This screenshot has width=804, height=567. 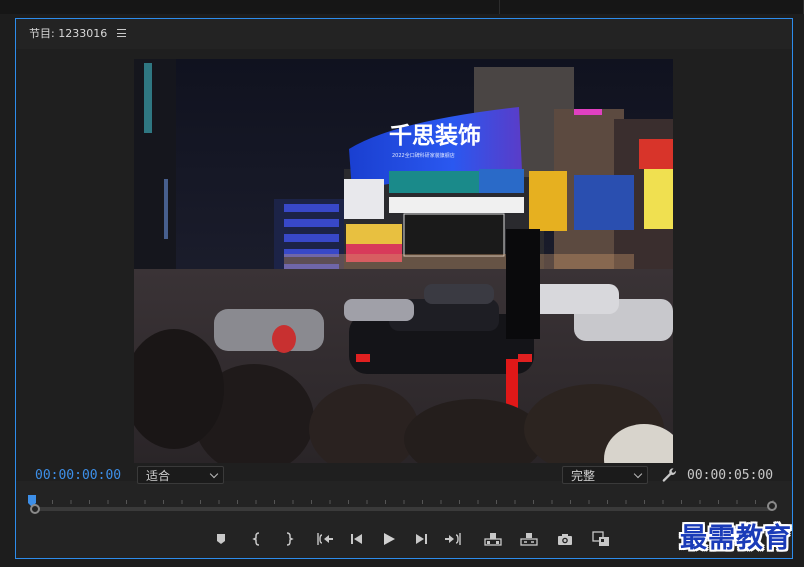 I want to click on play-icon, so click(x=389, y=539).